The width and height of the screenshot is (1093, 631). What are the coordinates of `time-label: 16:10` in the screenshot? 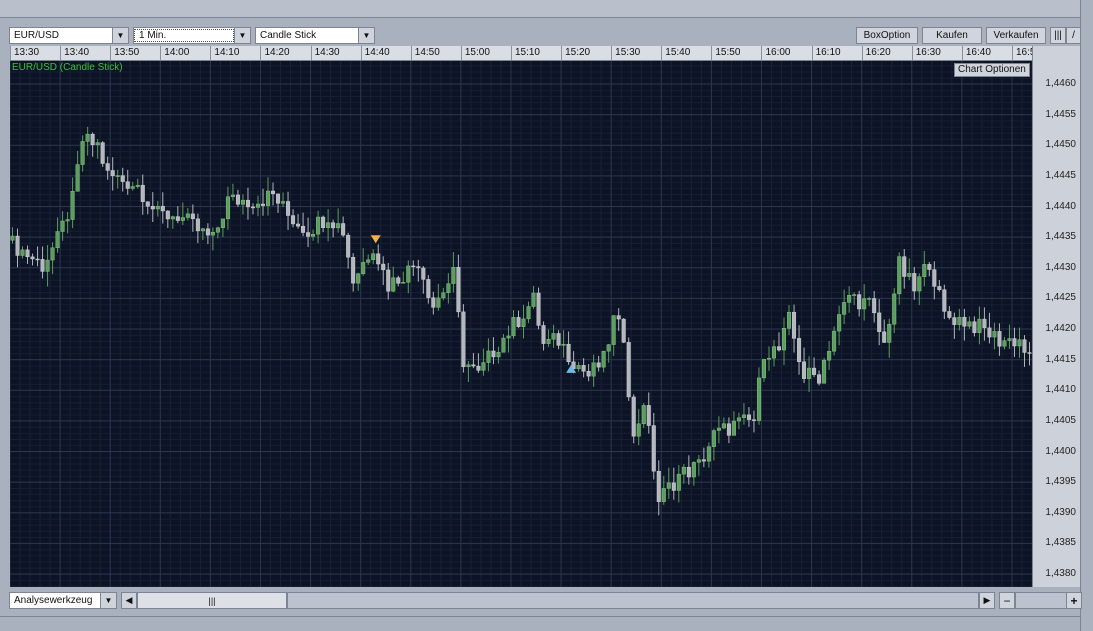 It's located at (836, 53).